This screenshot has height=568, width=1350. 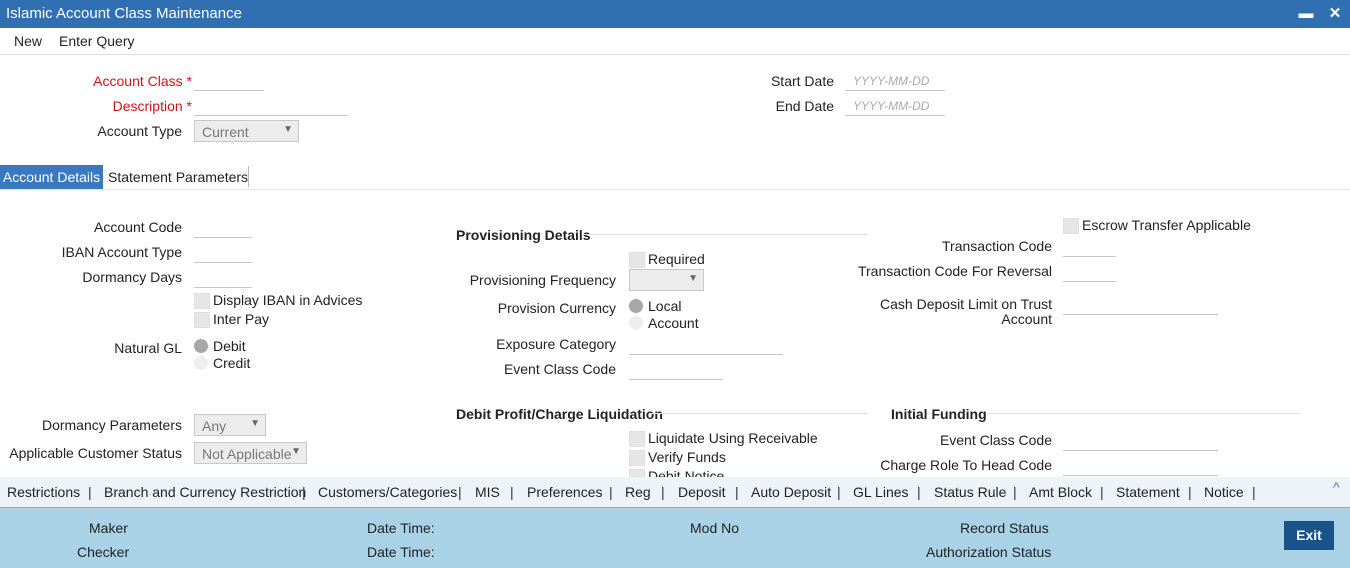 I want to click on display-iban-label: Display IBAN in Advices, so click(x=288, y=300).